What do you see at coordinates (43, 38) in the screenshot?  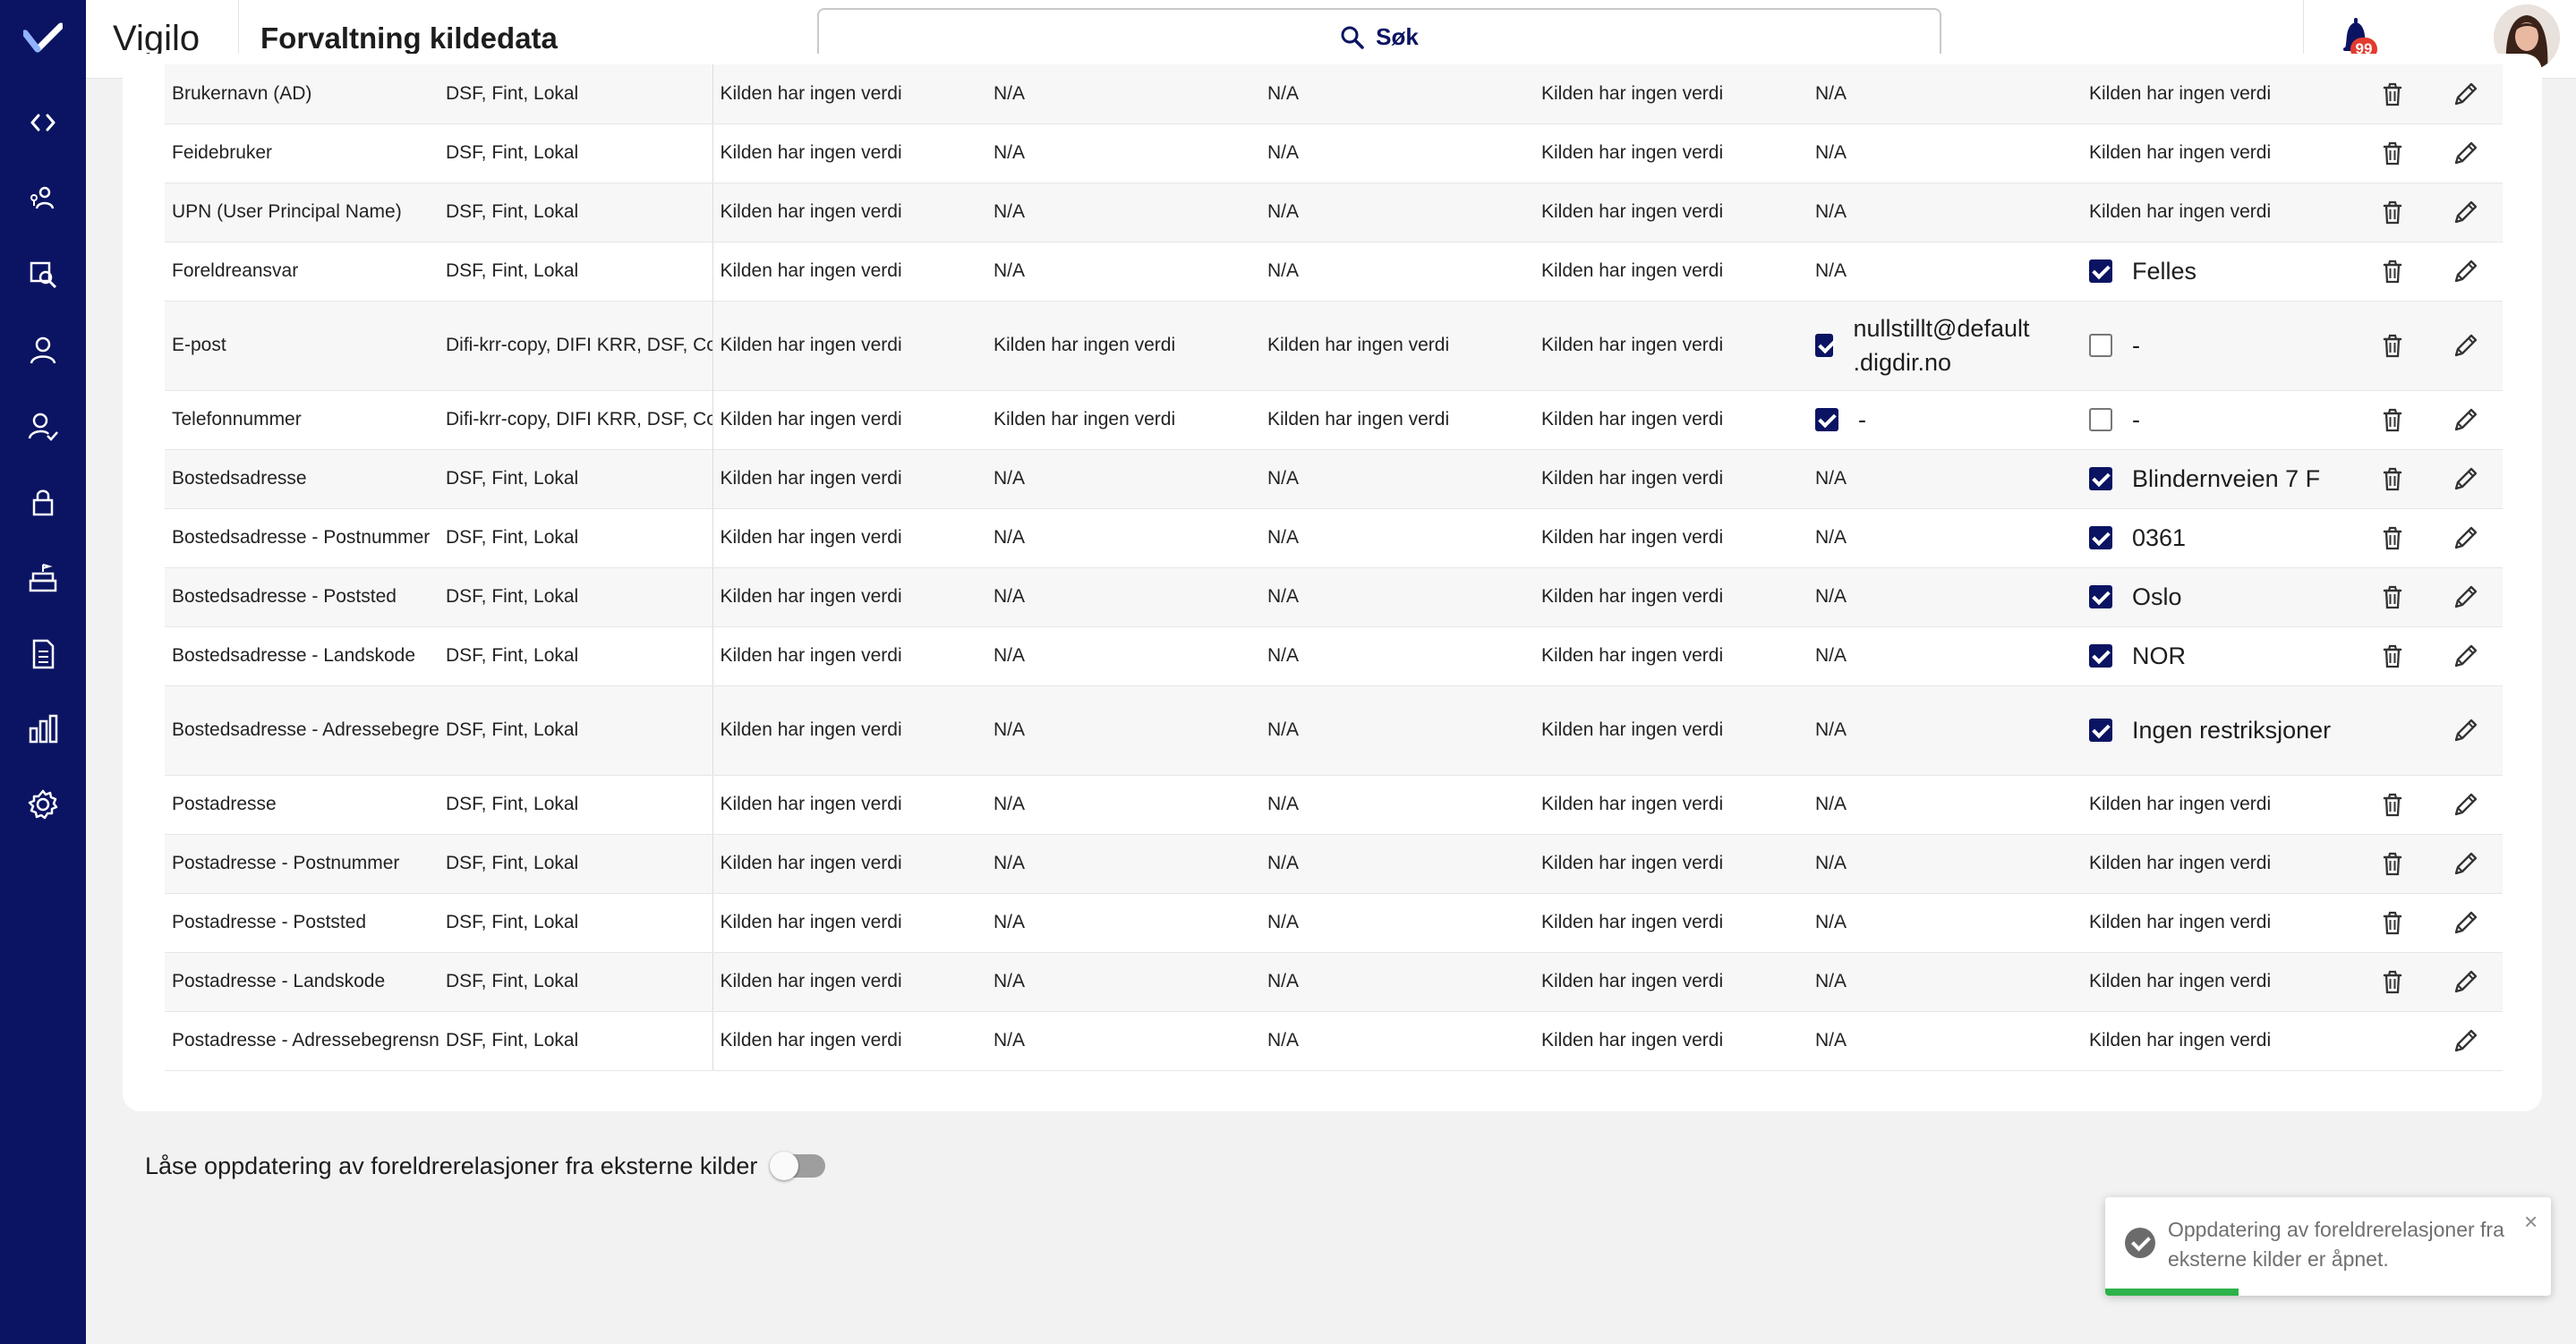 I see `vigilo-logo` at bounding box center [43, 38].